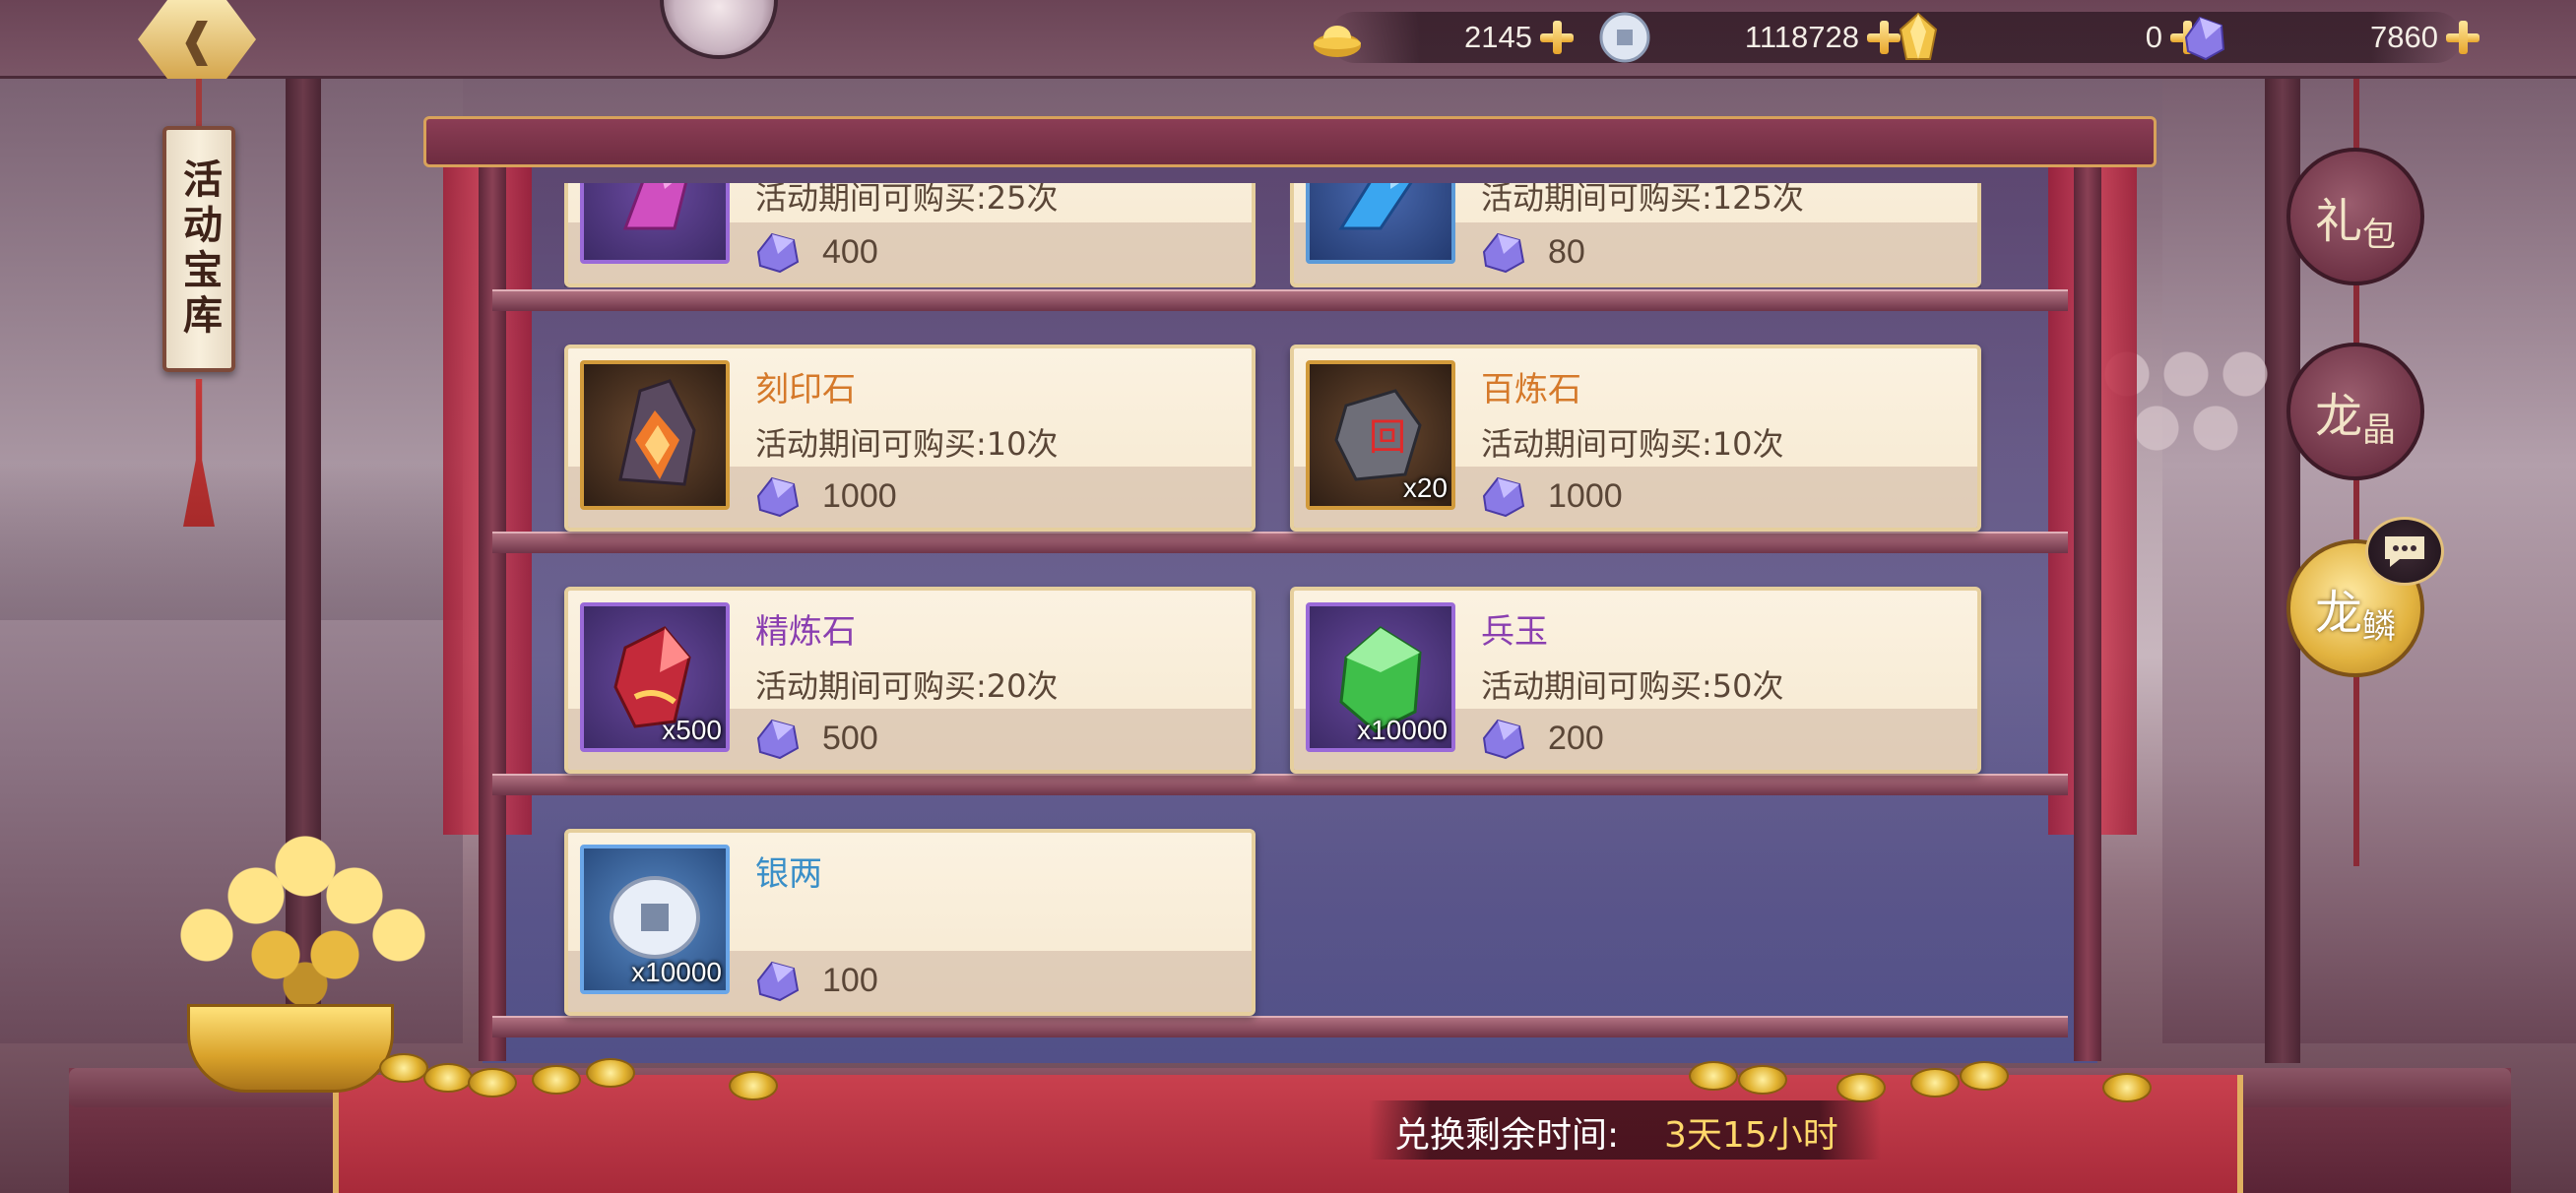 This screenshot has width=2576, height=1193. I want to click on shop-item-card: x10000 兵玉 活动期间可购买:50次 200, so click(1635, 680).